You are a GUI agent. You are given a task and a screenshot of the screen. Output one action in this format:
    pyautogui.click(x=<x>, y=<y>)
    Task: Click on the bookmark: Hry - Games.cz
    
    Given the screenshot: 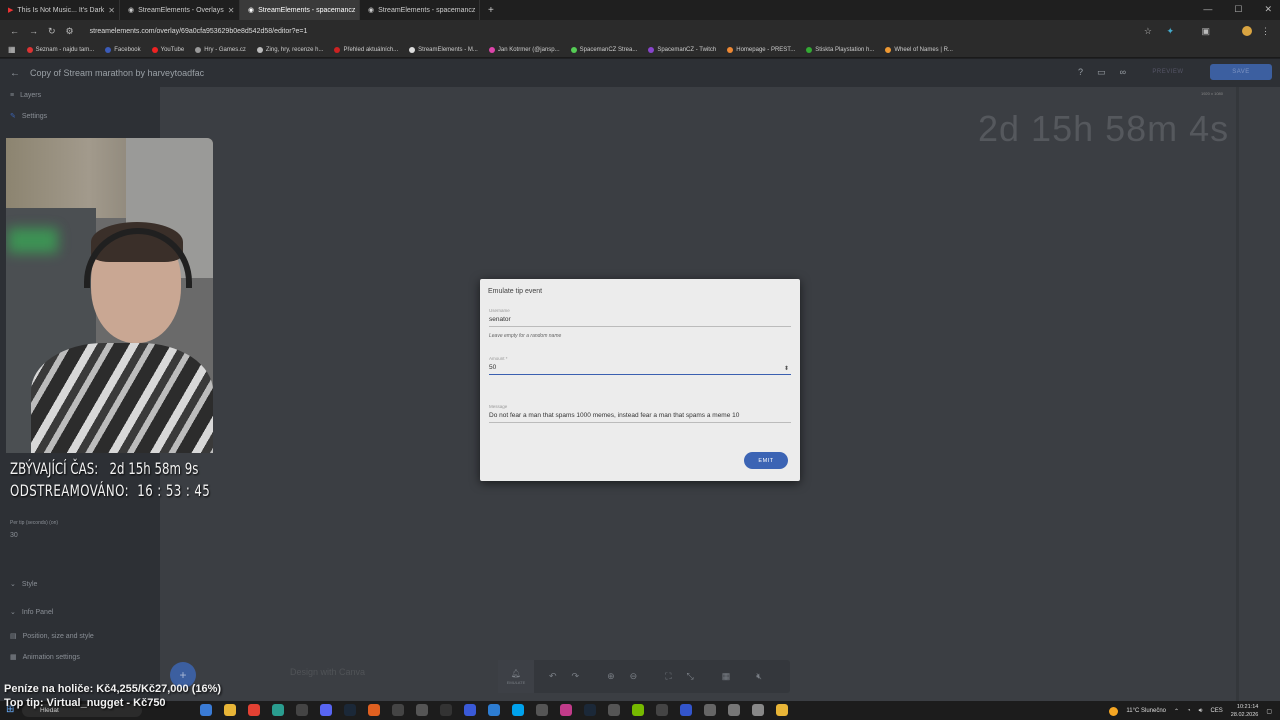 What is the action you would take?
    pyautogui.click(x=220, y=49)
    